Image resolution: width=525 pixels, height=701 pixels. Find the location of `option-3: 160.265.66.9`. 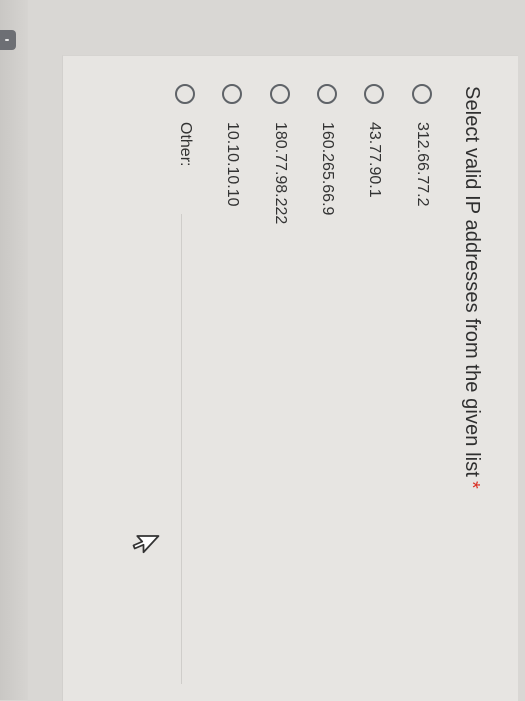

option-3: 160.265.66.9 is located at coordinates (327, 324).